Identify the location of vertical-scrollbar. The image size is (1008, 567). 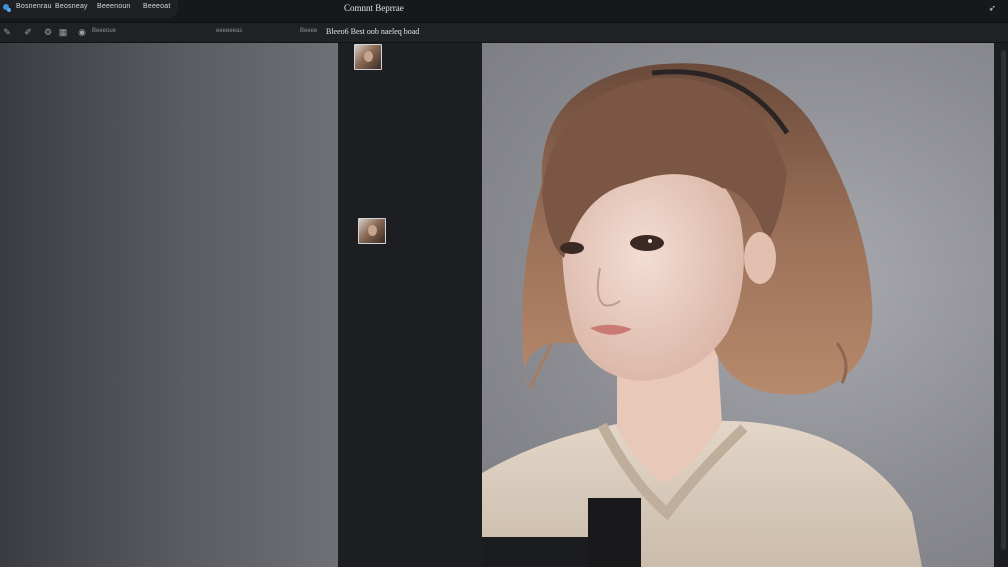
(1003, 300).